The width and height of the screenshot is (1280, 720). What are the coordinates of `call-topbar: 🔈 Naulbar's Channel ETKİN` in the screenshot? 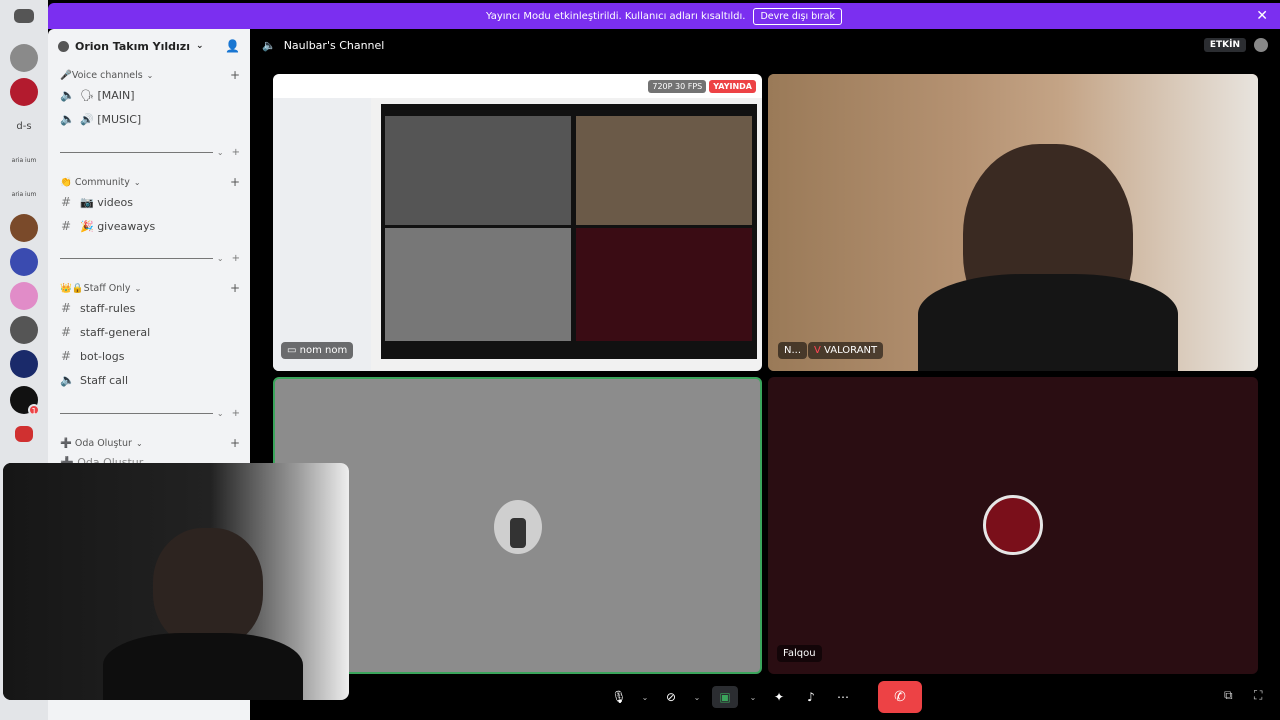 It's located at (765, 45).